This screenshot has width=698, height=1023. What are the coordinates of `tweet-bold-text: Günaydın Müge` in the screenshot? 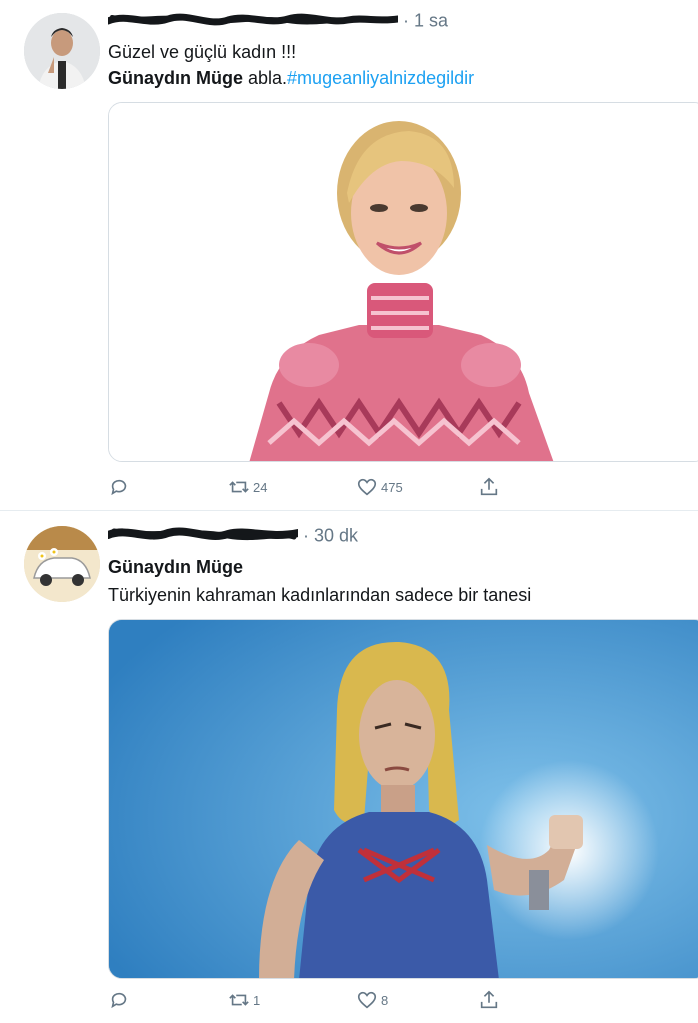 It's located at (175, 78).